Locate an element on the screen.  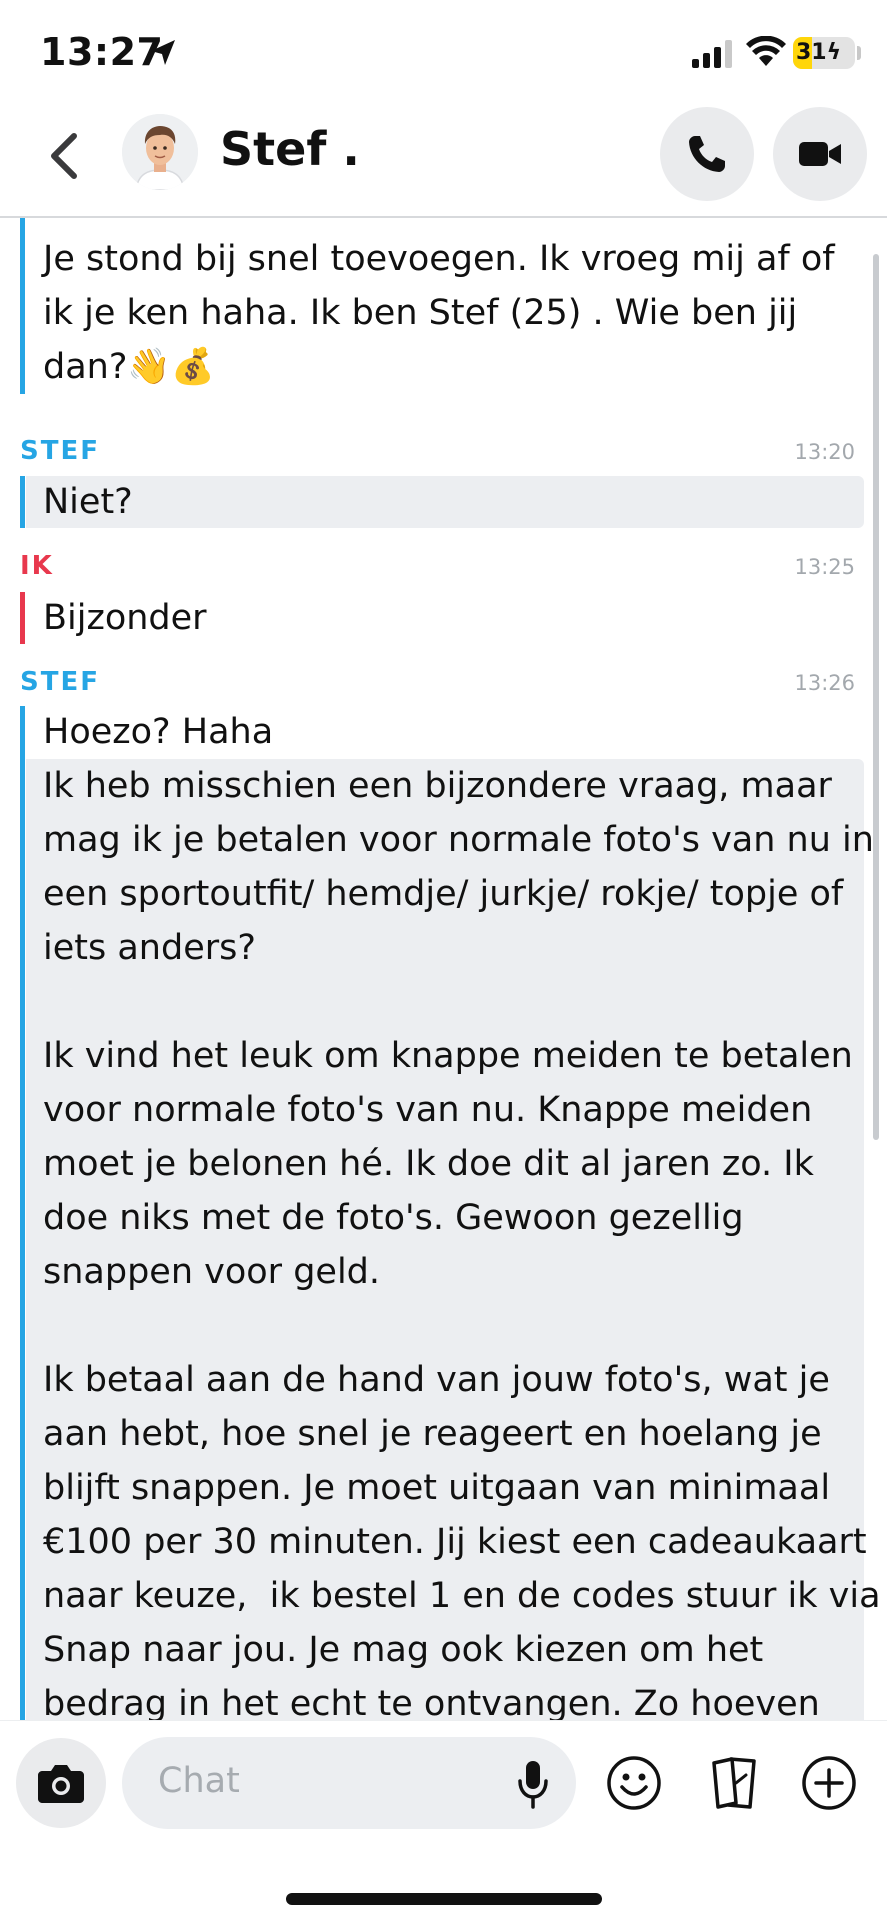
message-line: iets anders? is located at coordinates (149, 948).